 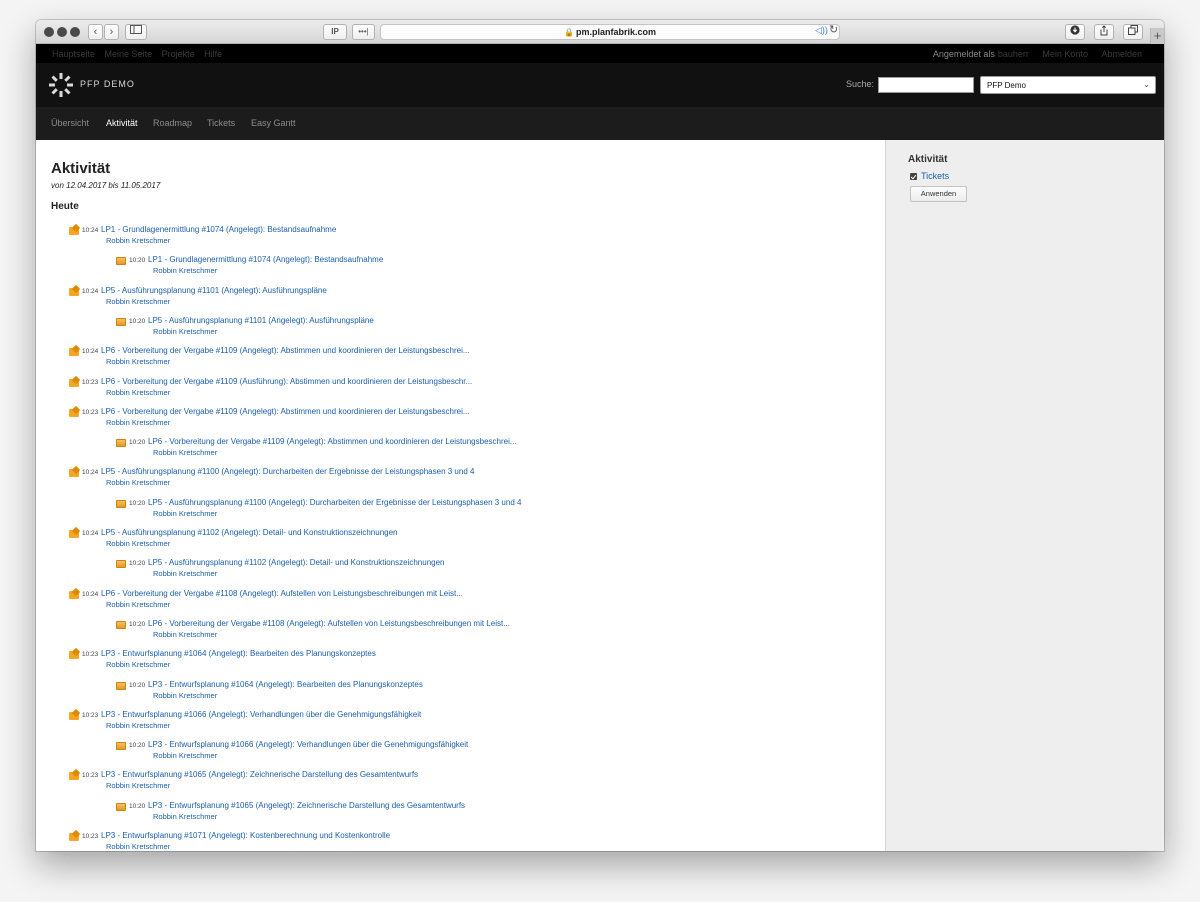 I want to click on project-jump-select: PFP Demo ⌄, so click(x=1068, y=85).